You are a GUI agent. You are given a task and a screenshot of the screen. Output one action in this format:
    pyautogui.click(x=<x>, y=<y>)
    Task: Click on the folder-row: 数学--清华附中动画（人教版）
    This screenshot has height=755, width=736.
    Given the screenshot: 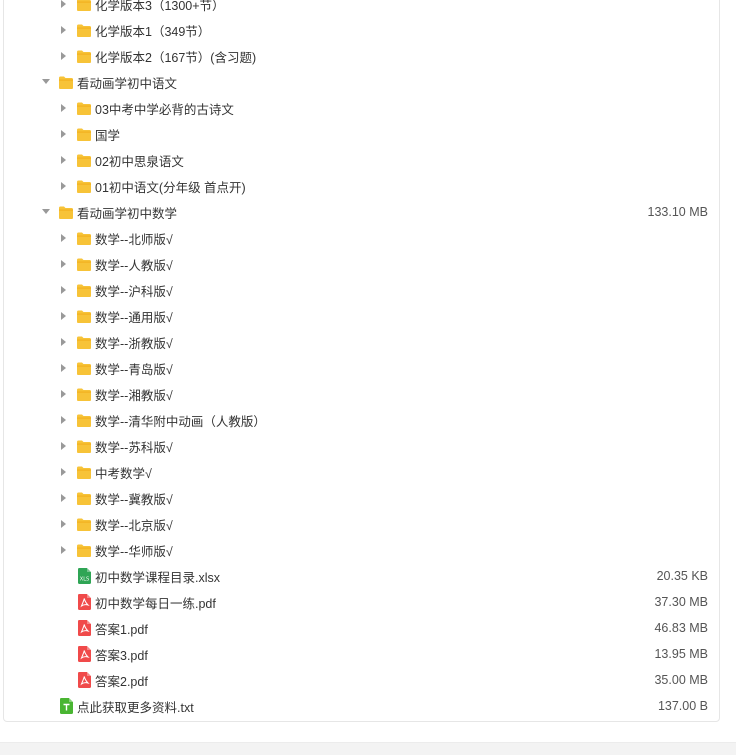 What is the action you would take?
    pyautogui.click(x=361, y=420)
    